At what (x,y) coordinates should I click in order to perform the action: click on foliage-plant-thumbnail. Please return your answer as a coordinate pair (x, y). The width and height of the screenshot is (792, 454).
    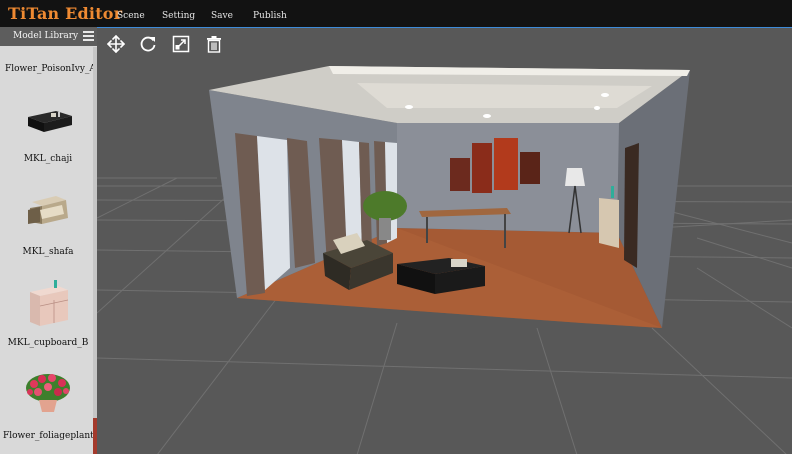
    Looking at the image, I should click on (48, 392).